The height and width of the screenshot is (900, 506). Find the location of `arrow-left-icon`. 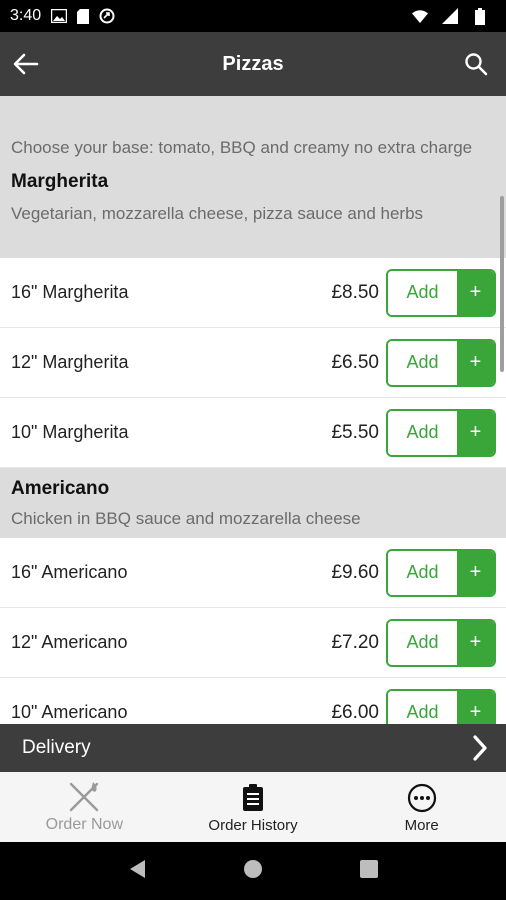

arrow-left-icon is located at coordinates (26, 64).